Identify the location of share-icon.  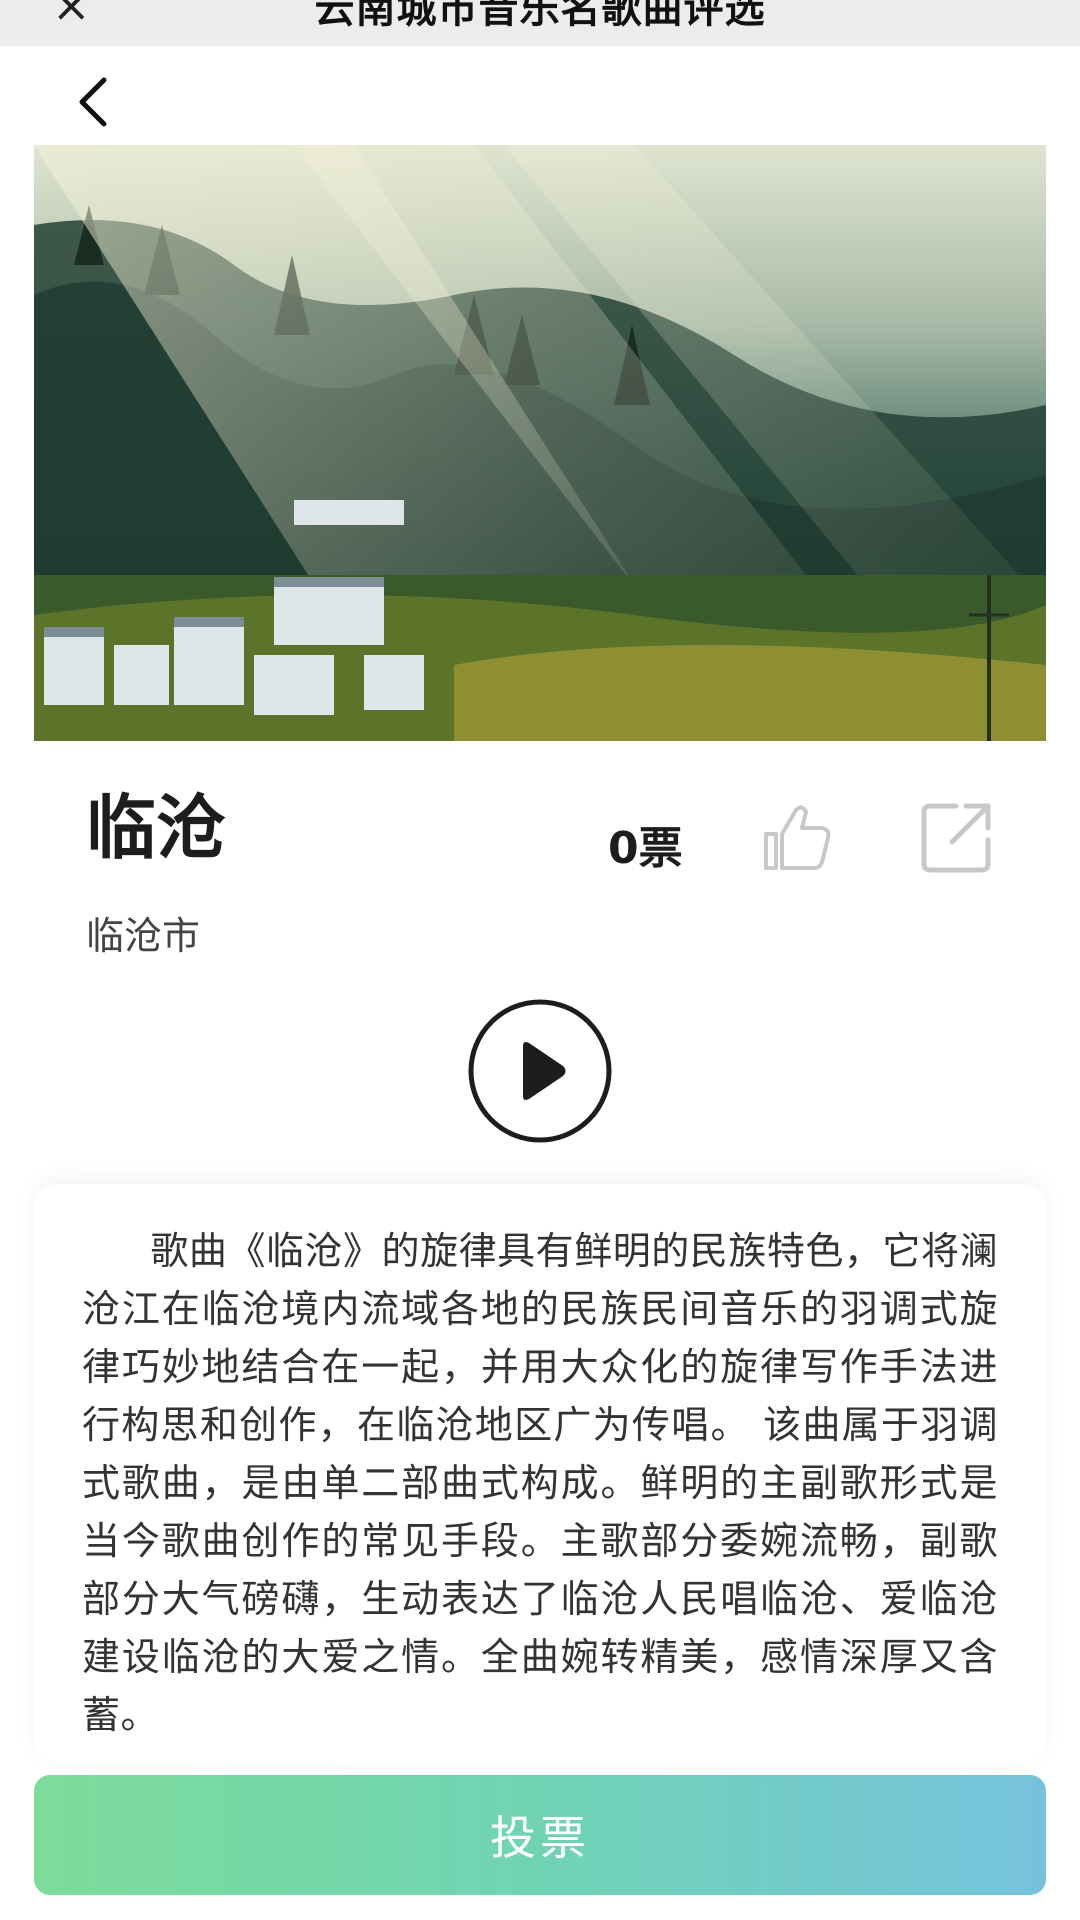
(956, 838).